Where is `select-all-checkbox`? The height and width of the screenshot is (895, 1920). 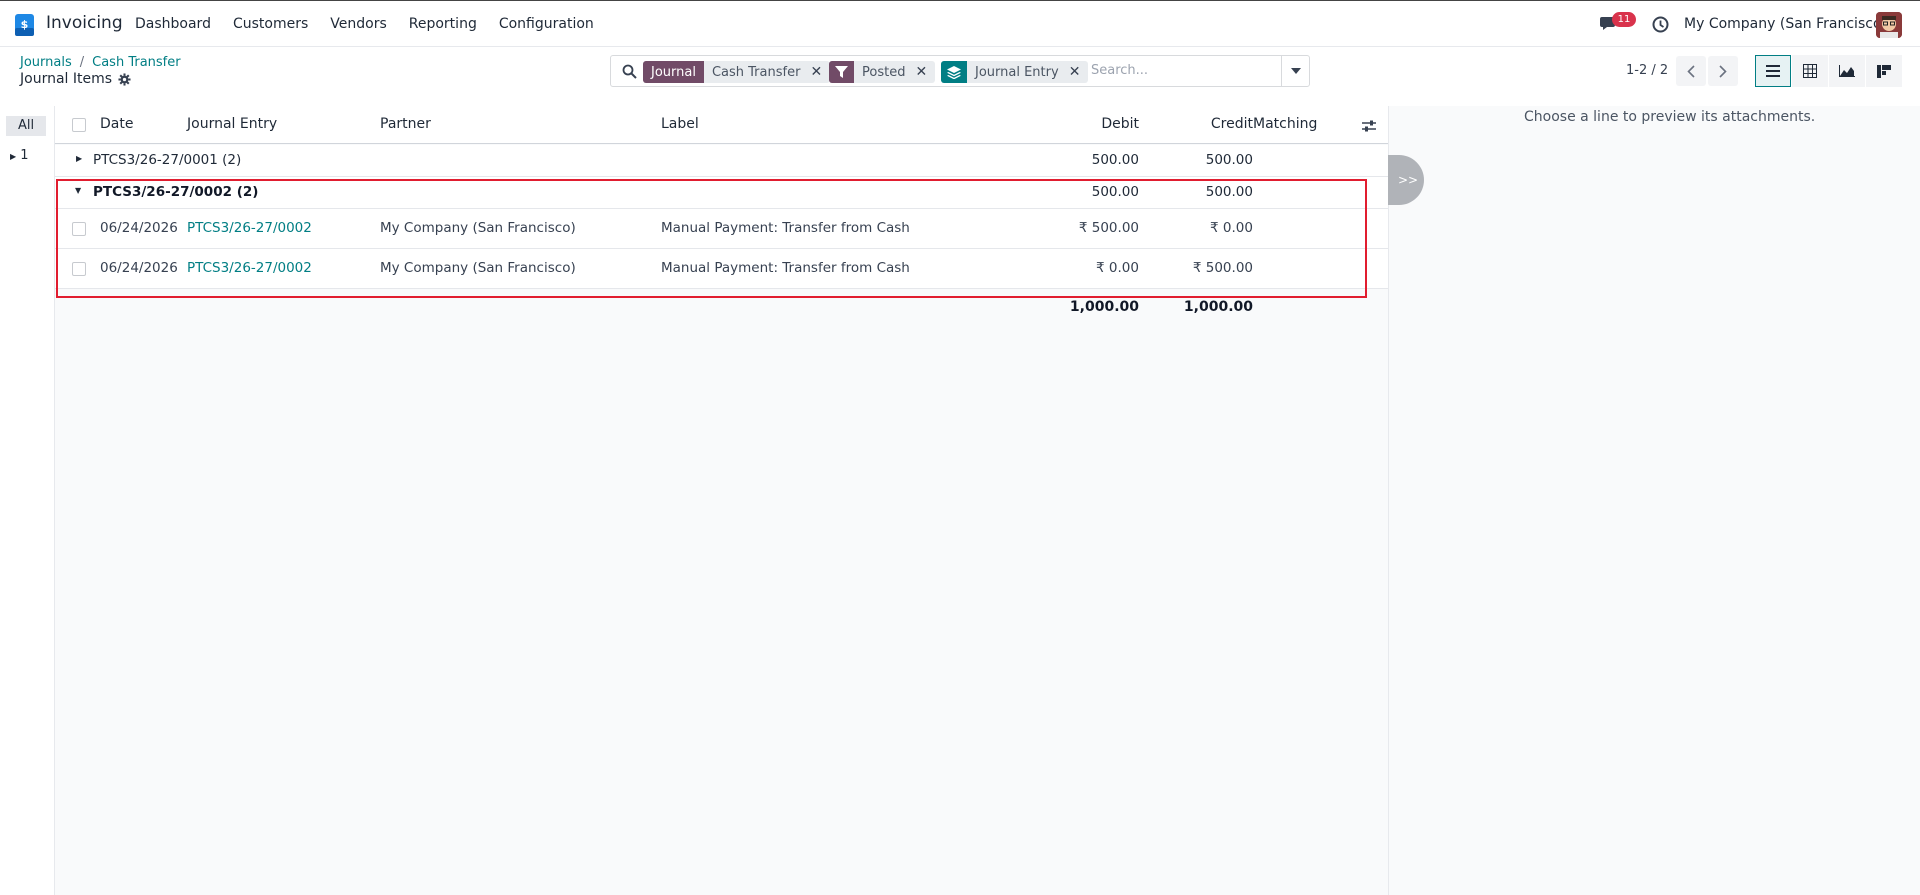
select-all-checkbox is located at coordinates (79, 125).